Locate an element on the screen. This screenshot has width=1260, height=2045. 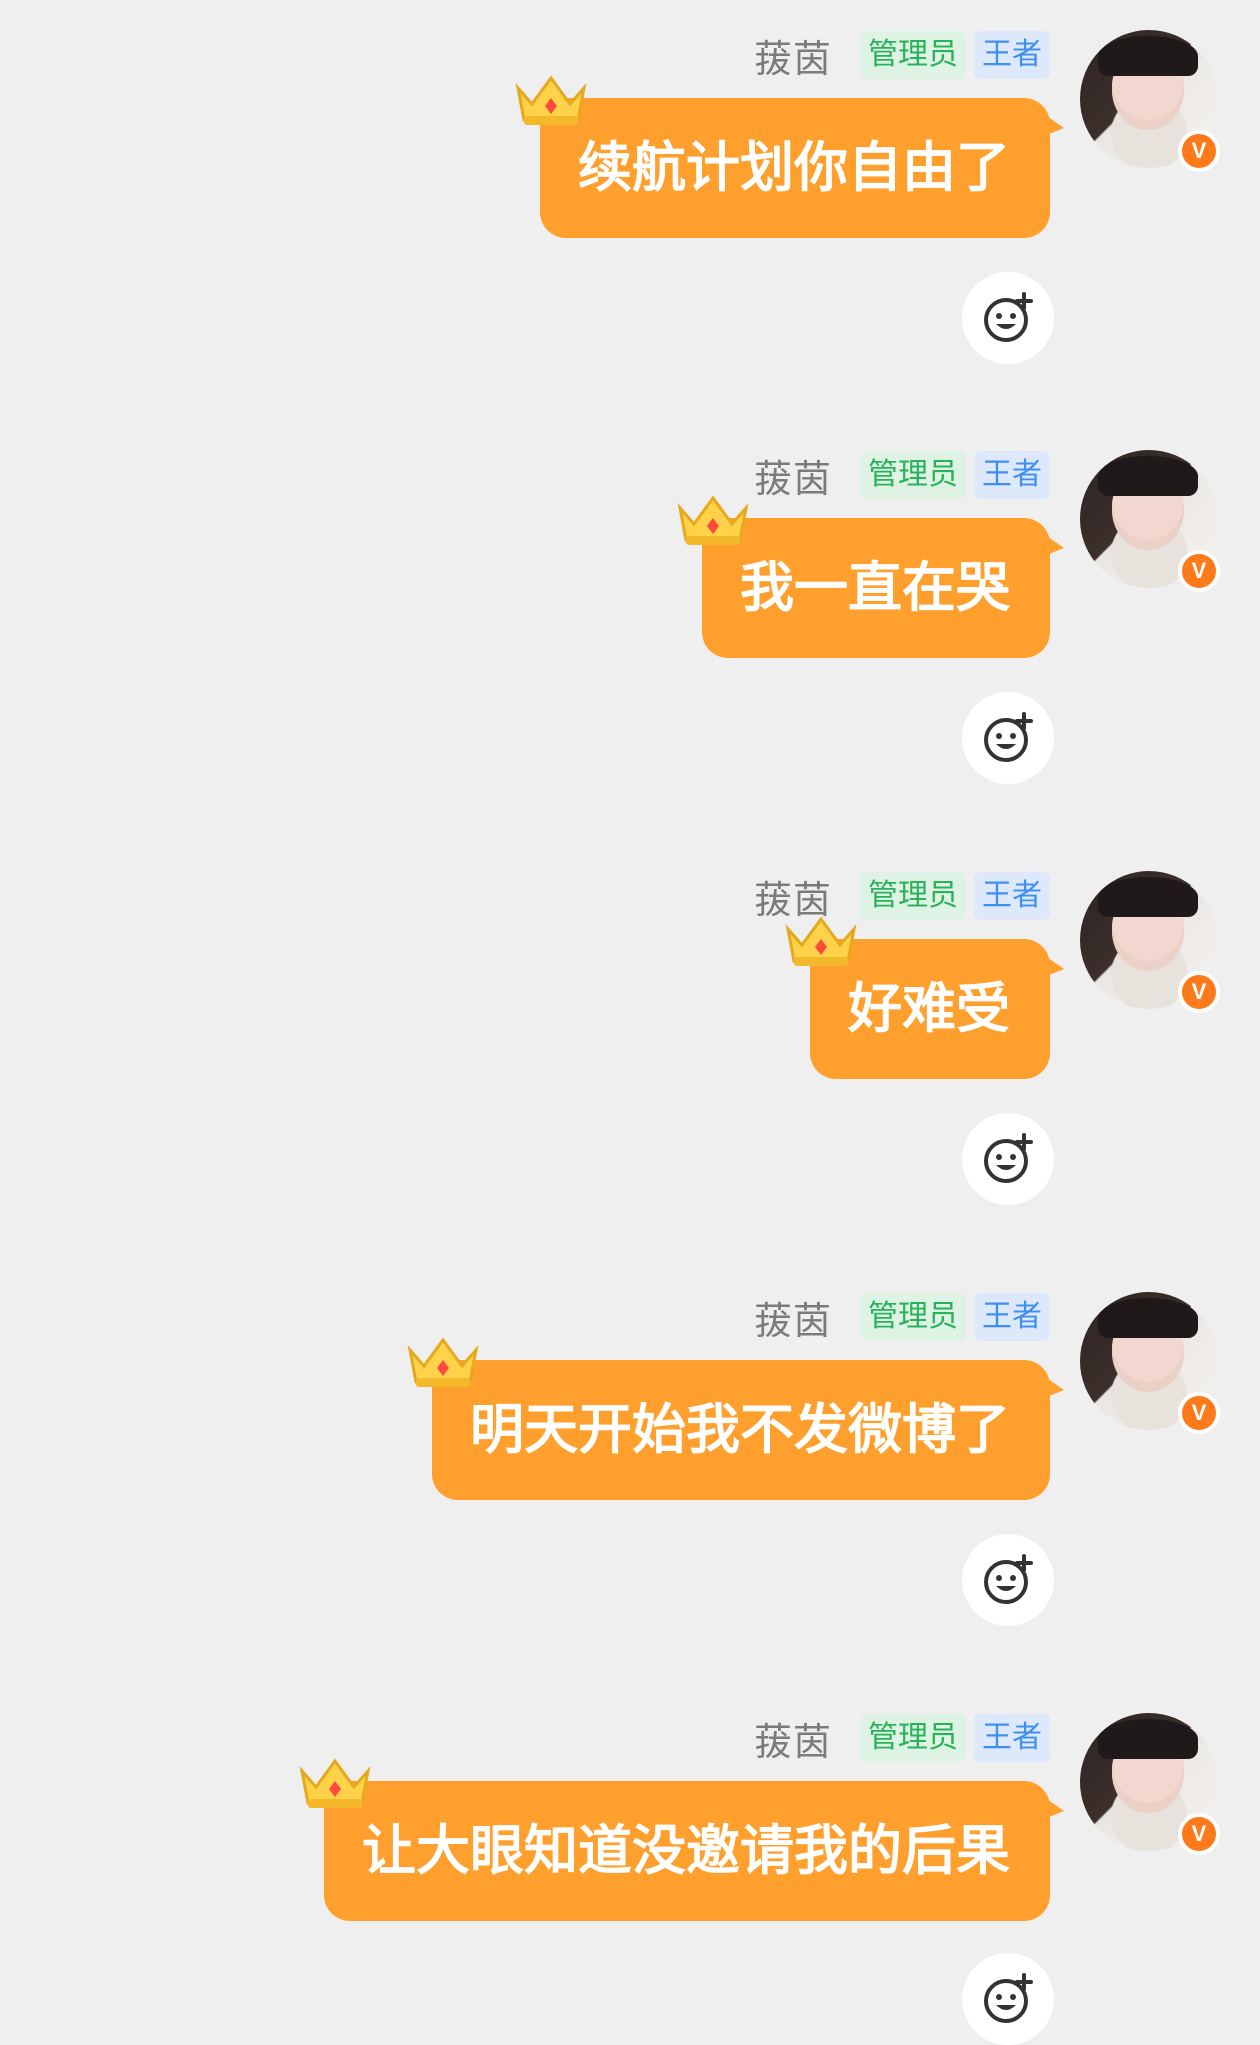
message-text: 好难受 is located at coordinates (929, 1008).